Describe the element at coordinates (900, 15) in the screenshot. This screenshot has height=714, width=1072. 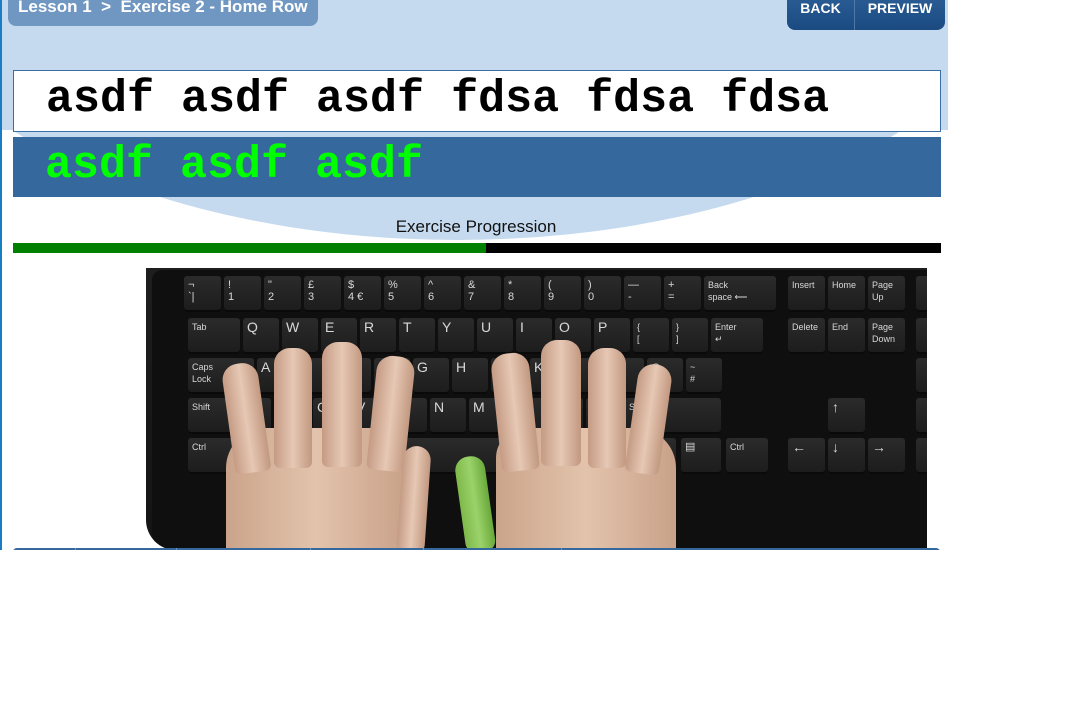
I see `preview-button: PREVIEW` at that location.